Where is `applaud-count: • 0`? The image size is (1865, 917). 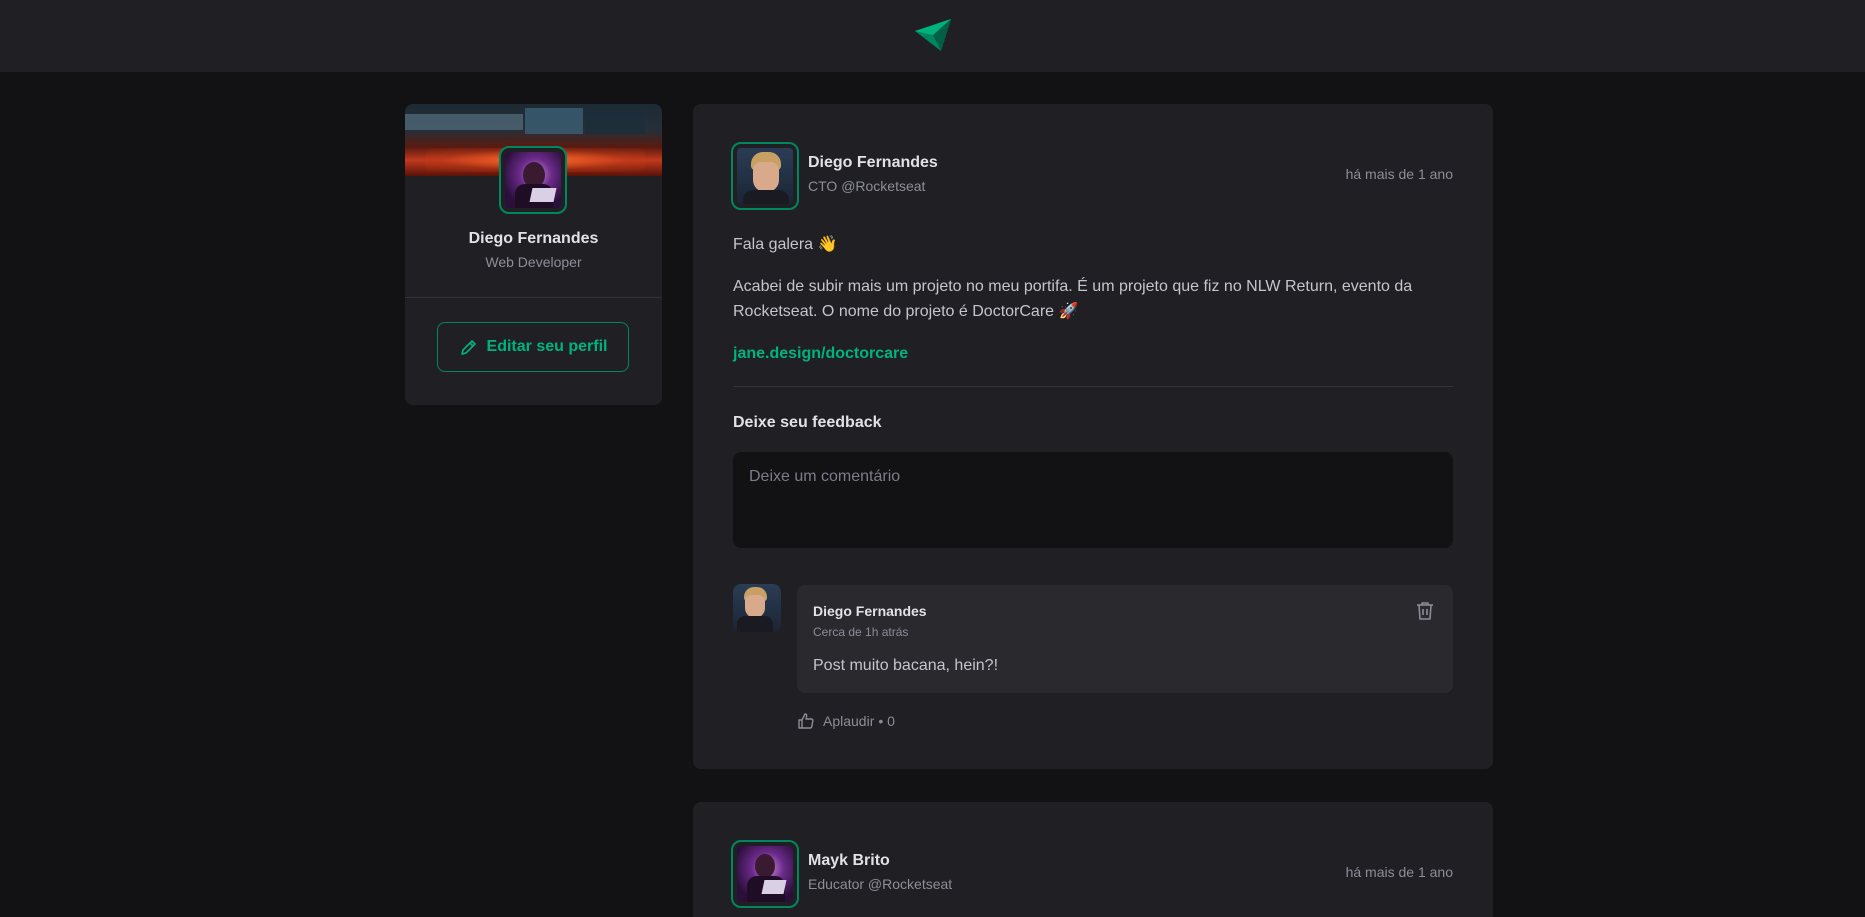 applaud-count: • 0 is located at coordinates (886, 721).